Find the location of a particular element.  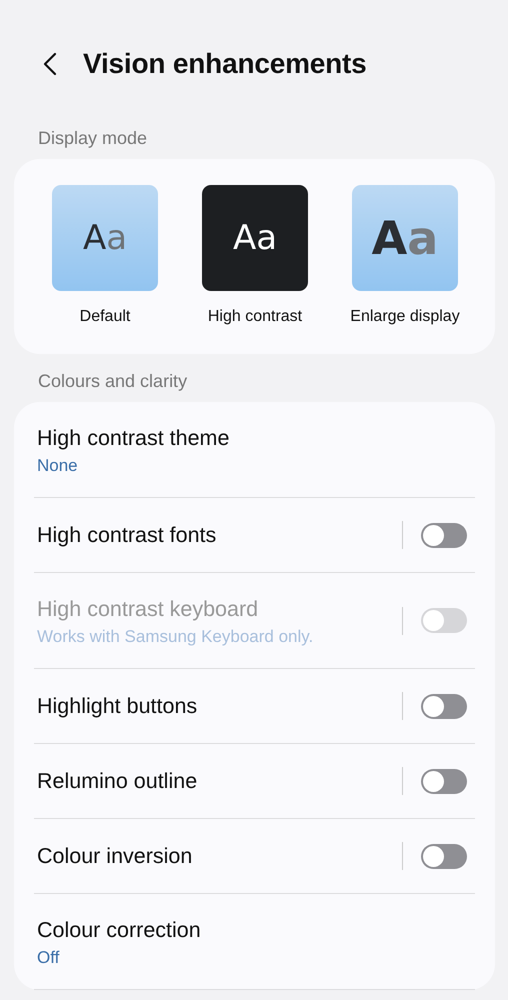

setting-row: Relumino outline is located at coordinates (254, 781).